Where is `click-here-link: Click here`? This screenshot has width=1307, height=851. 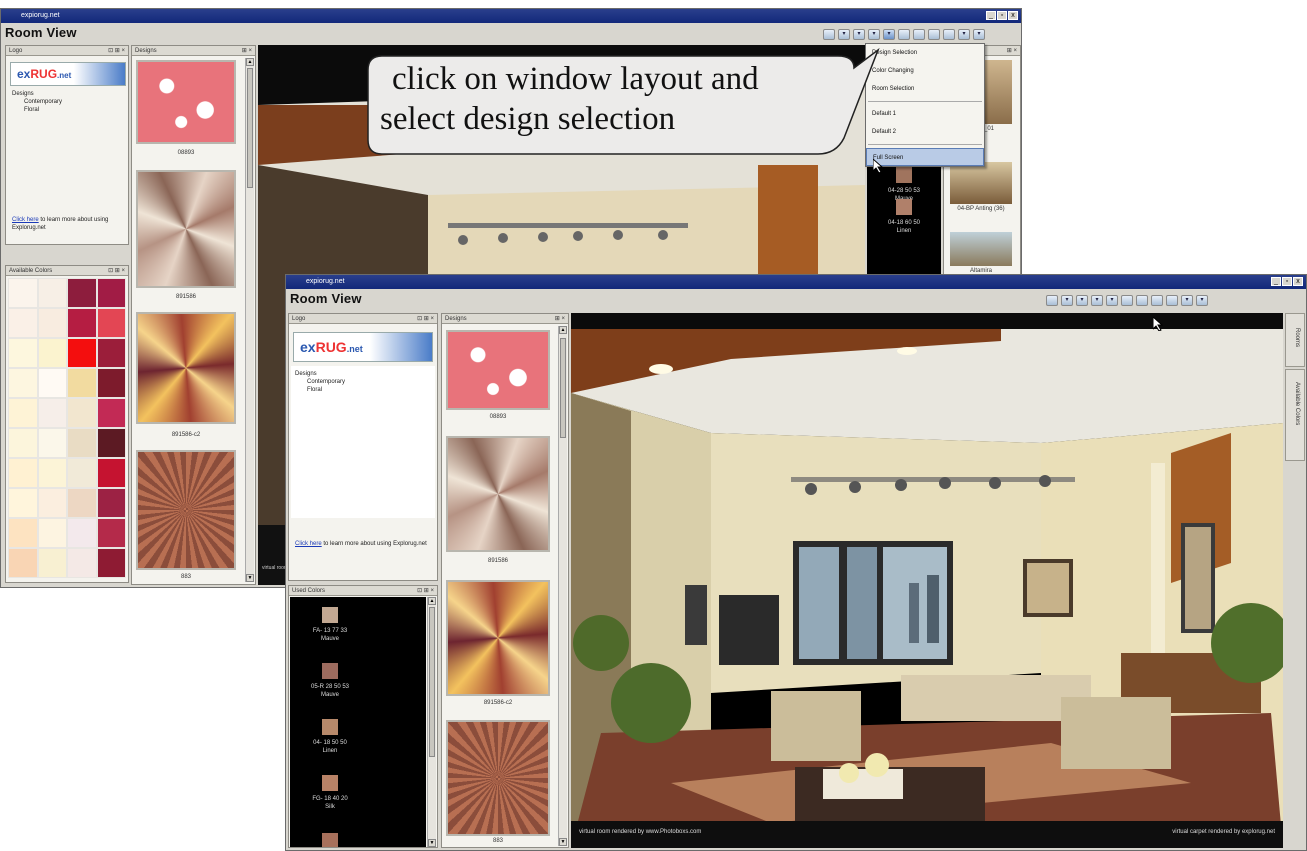
click-here-link: Click here is located at coordinates (25, 220).